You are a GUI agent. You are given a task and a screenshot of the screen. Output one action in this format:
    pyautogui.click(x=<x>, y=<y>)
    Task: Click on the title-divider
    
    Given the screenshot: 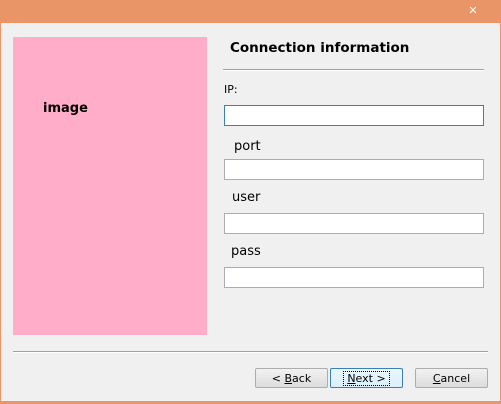 What is the action you would take?
    pyautogui.click(x=353, y=70)
    